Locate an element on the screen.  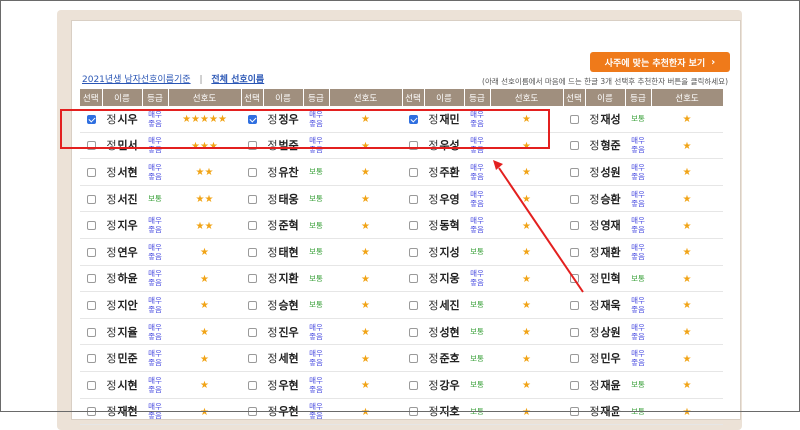
arrow-head is located at coordinates (498, 165).